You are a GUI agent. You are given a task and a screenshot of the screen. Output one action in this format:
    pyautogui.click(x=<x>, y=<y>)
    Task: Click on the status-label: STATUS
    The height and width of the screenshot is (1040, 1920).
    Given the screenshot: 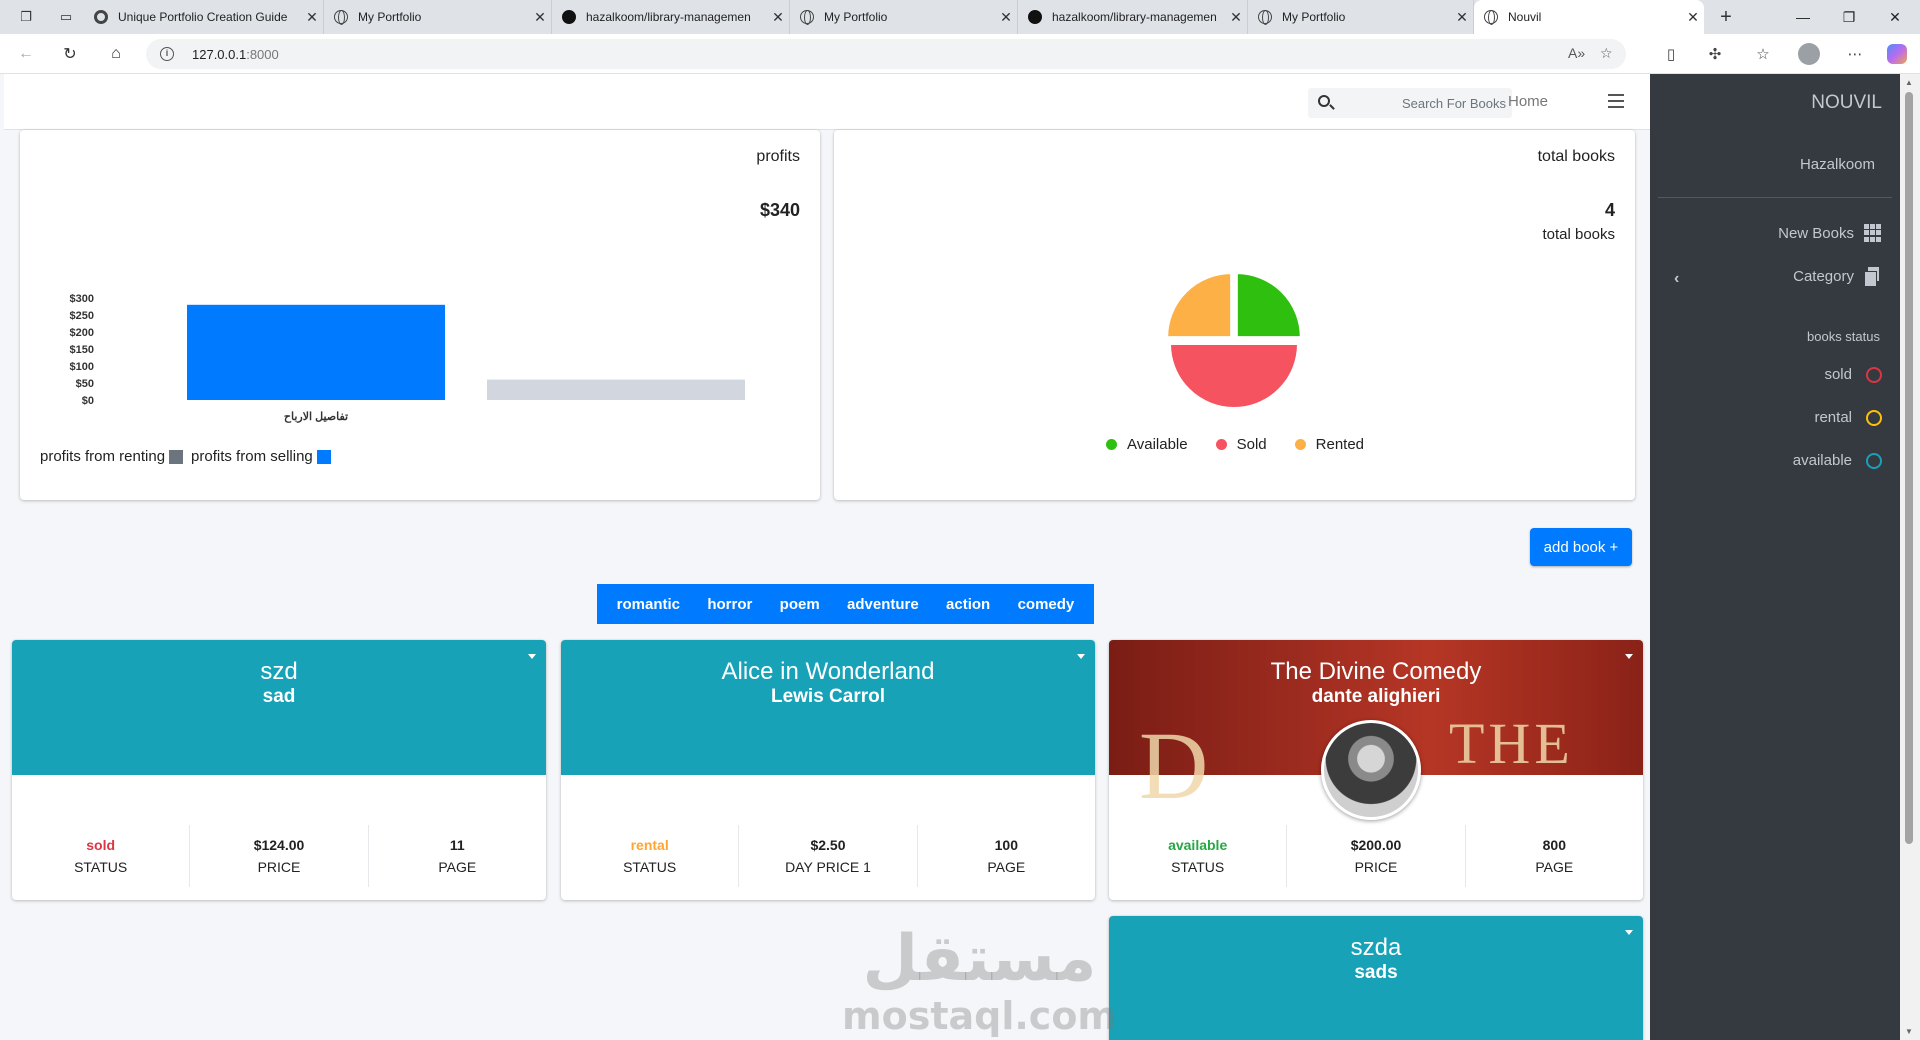 What is the action you would take?
    pyautogui.click(x=1198, y=867)
    